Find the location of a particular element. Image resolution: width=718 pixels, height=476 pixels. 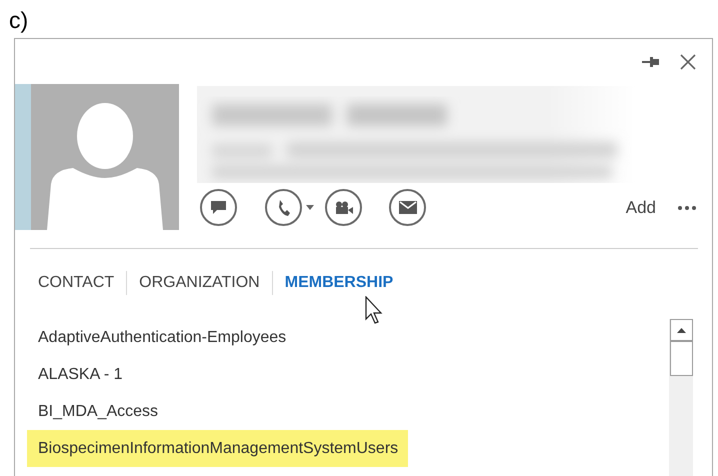

scrollbar is located at coordinates (681, 397).